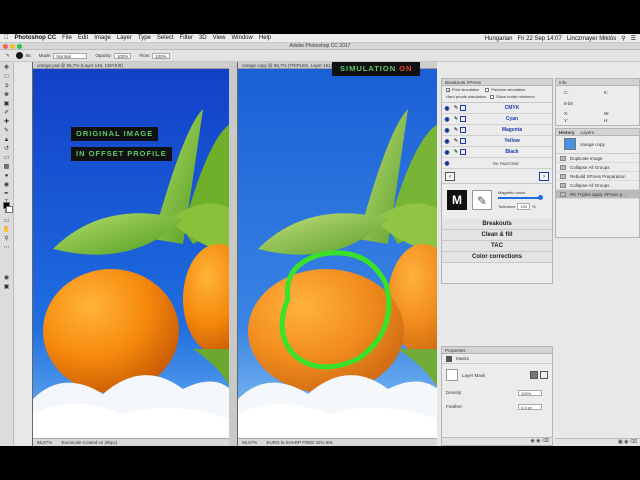 The height and width of the screenshot is (480, 640). I want to click on tolerance-field: 100, so click(524, 206).